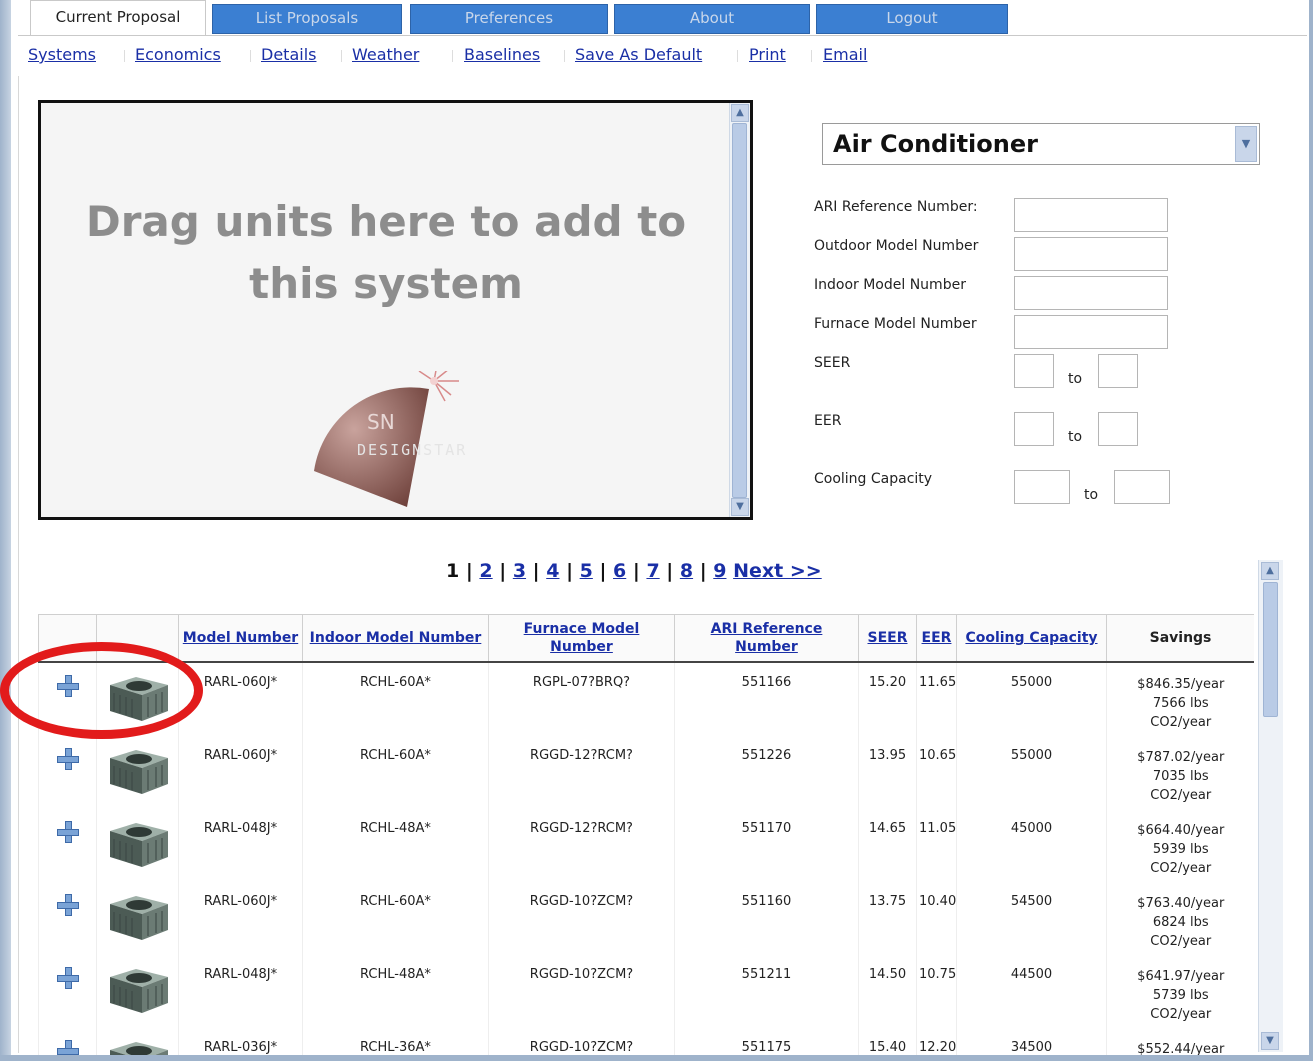 The image size is (1313, 1061). I want to click on results-scrollbar: ▲ ▼, so click(1270, 806).